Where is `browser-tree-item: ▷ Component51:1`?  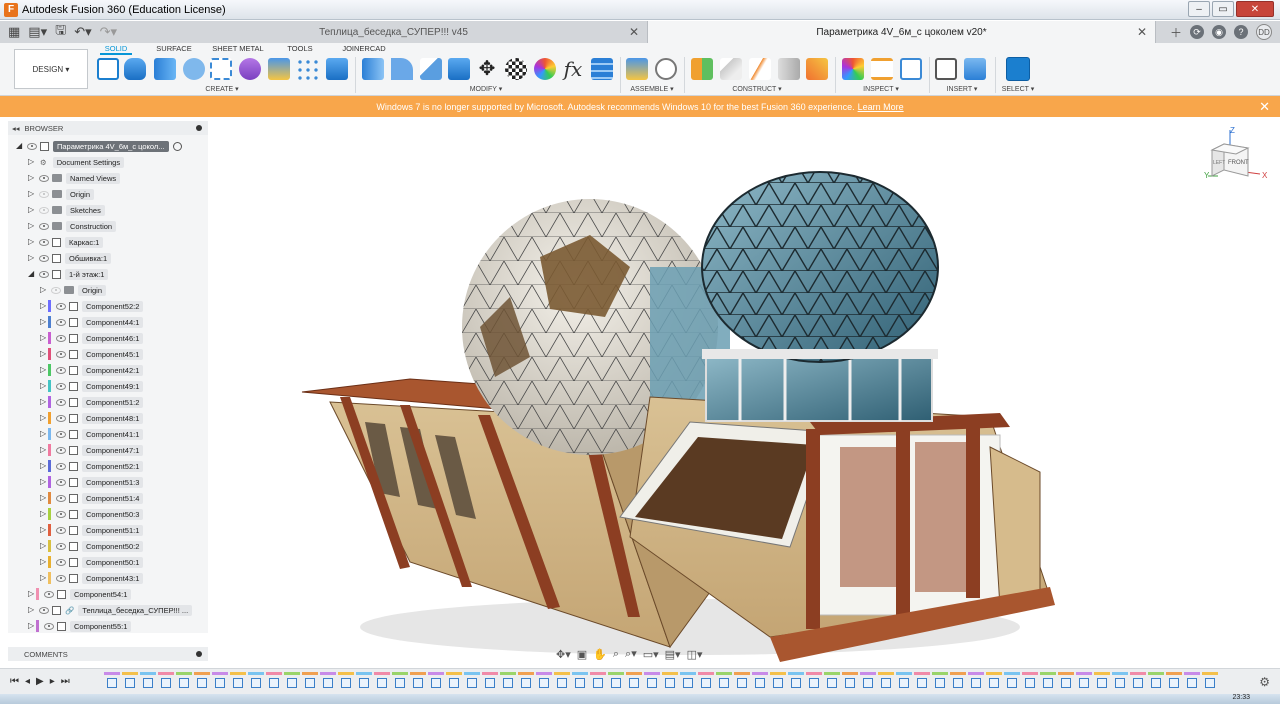 browser-tree-item: ▷ Component51:1 is located at coordinates (92, 530).